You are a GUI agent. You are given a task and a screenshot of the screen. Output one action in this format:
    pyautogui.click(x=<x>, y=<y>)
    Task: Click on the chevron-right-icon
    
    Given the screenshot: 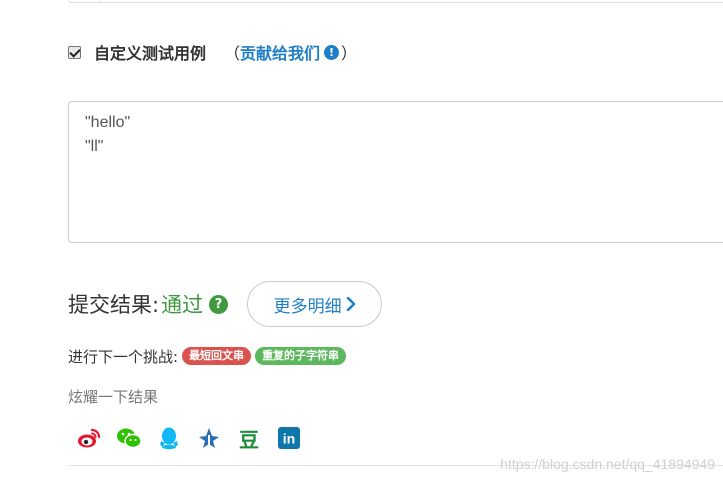 What is the action you would take?
    pyautogui.click(x=350, y=304)
    